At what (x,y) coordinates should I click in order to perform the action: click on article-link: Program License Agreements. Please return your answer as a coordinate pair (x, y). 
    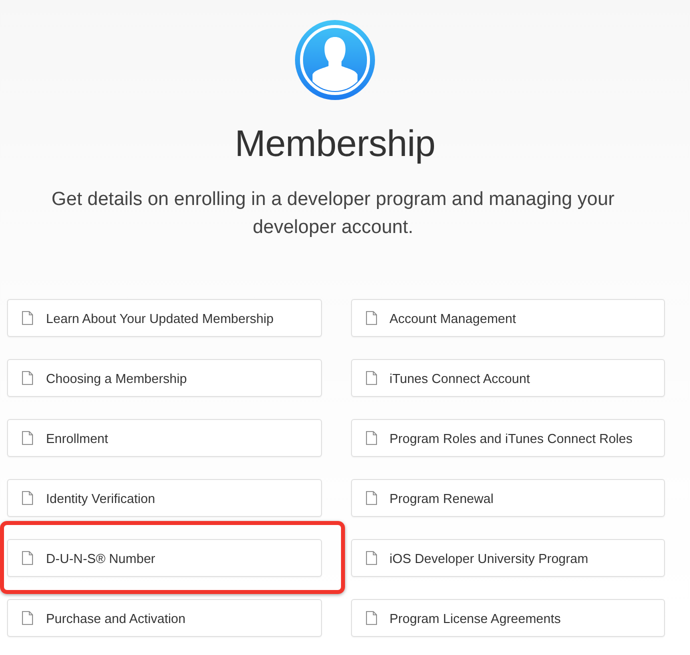
    Looking at the image, I should click on (507, 618).